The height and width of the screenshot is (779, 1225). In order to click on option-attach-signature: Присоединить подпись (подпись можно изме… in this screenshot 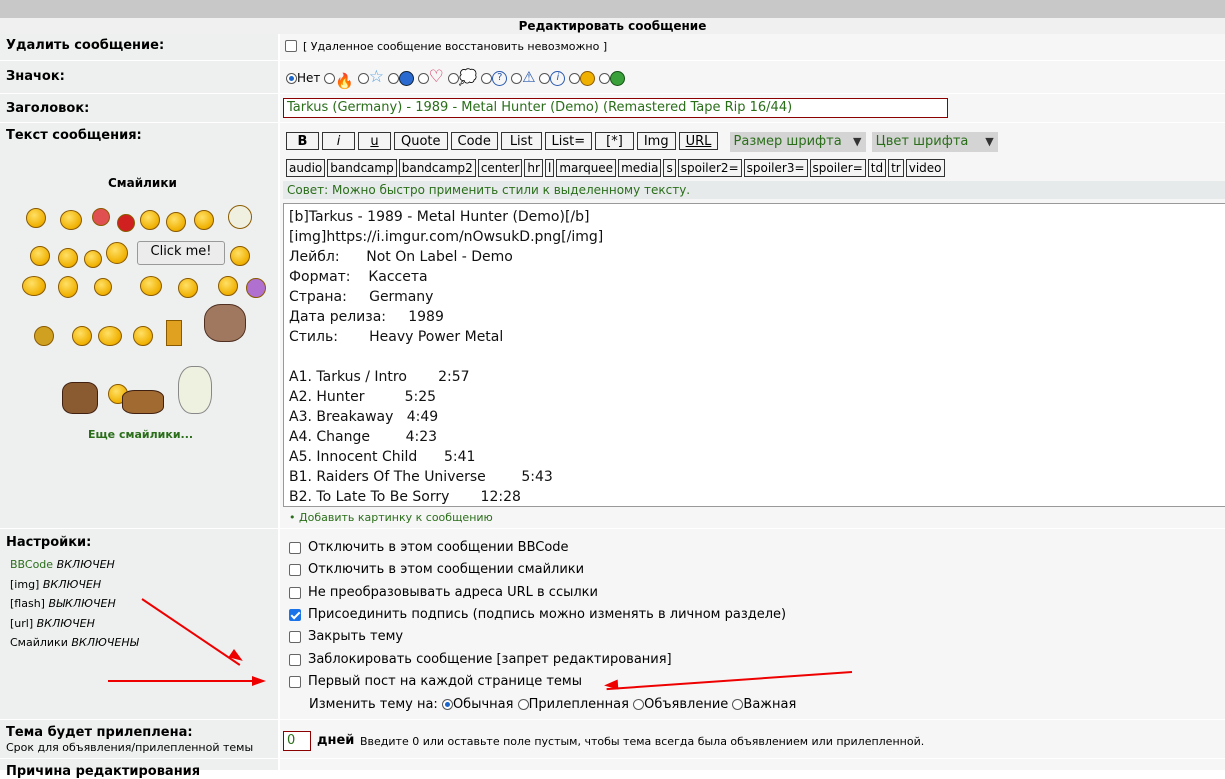, I will do `click(537, 614)`.